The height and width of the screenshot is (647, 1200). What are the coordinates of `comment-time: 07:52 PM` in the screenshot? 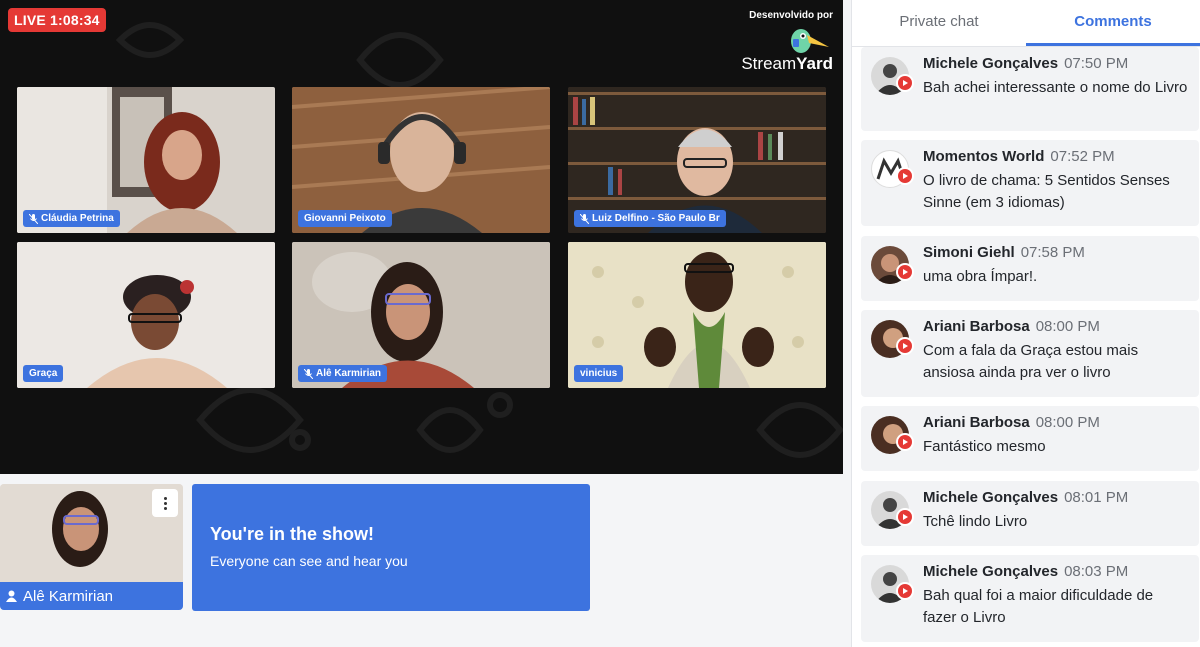 It's located at (1082, 156).